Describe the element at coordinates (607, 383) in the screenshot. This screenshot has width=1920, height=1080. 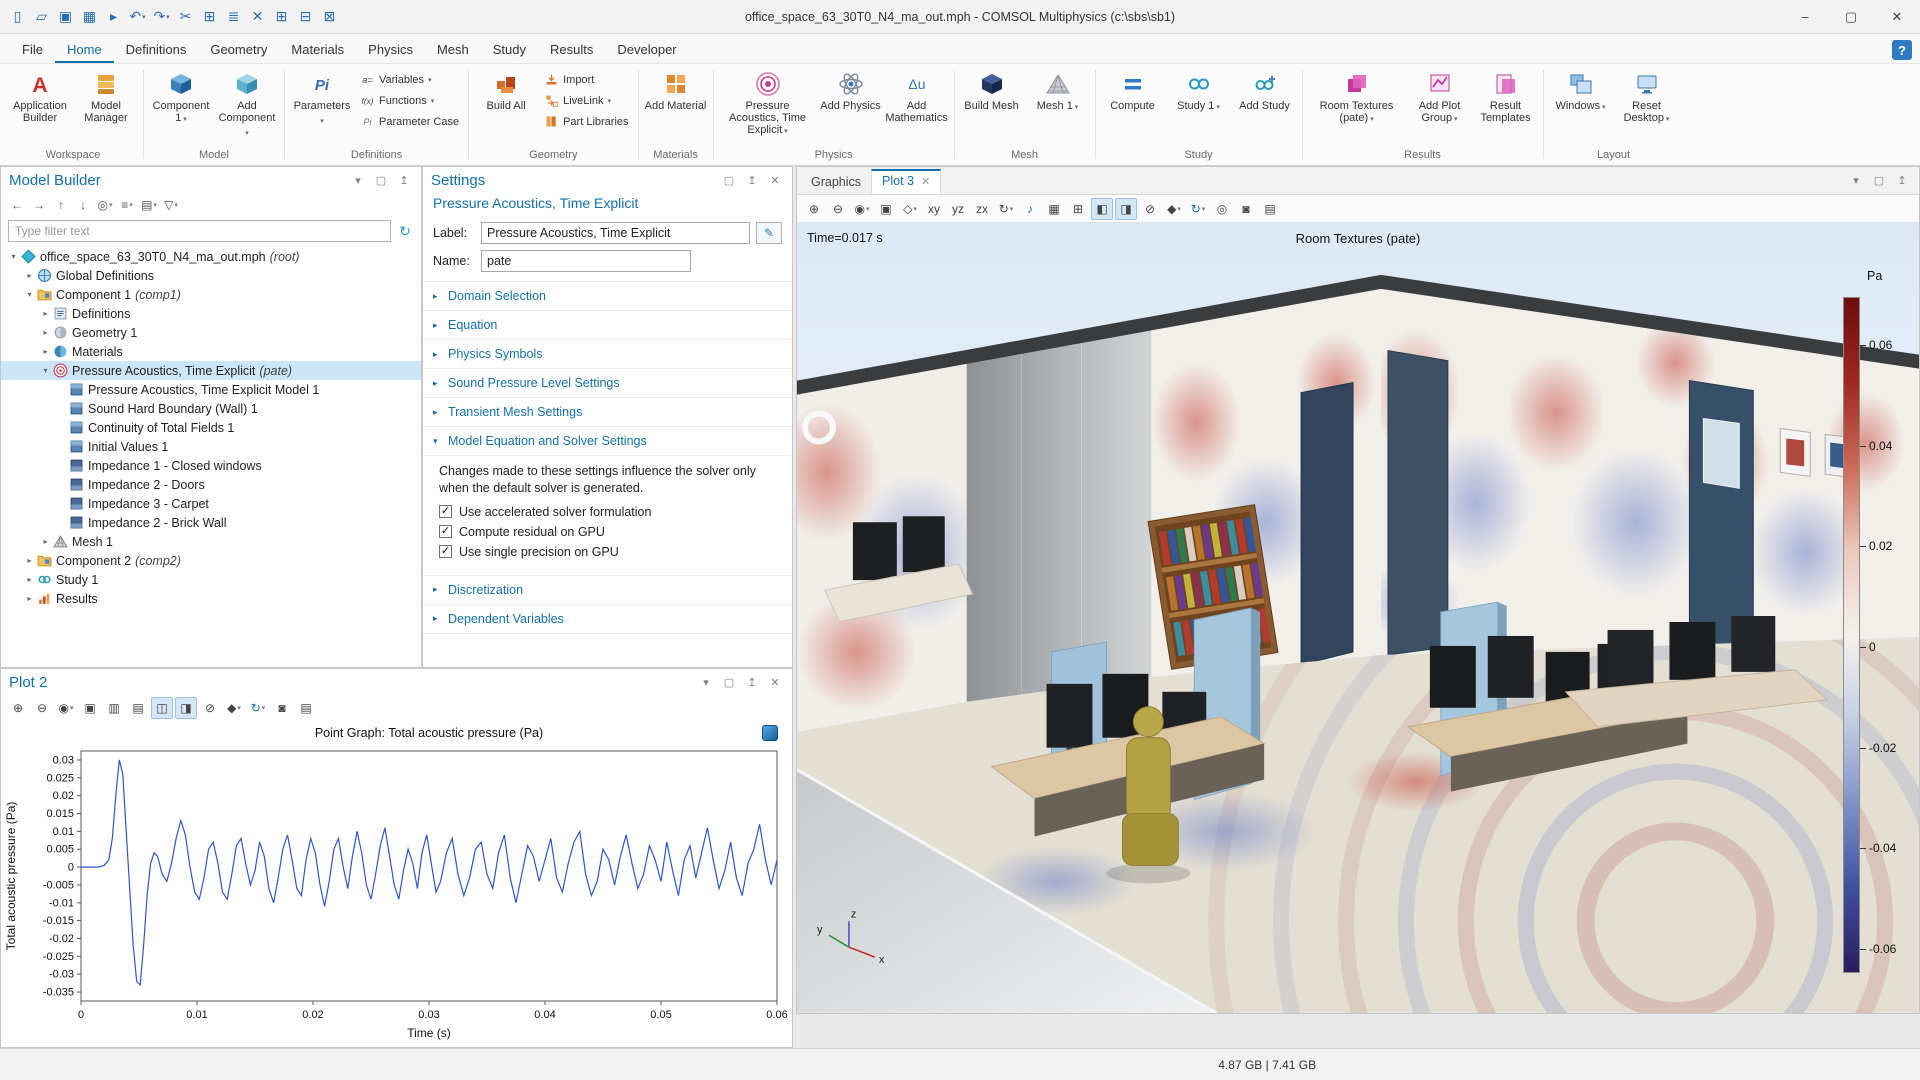
I see `section-sound-pressure-level-settings: ▸ Sound Pressure Level Settings` at that location.